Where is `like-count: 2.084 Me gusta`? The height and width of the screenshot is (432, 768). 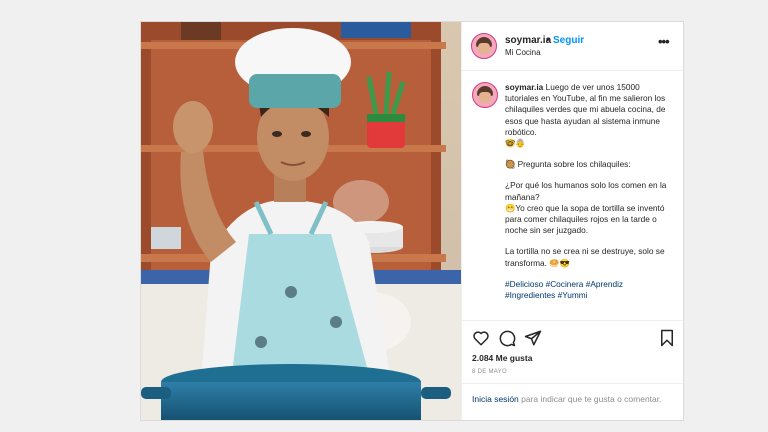 like-count: 2.084 Me gusta is located at coordinates (502, 358).